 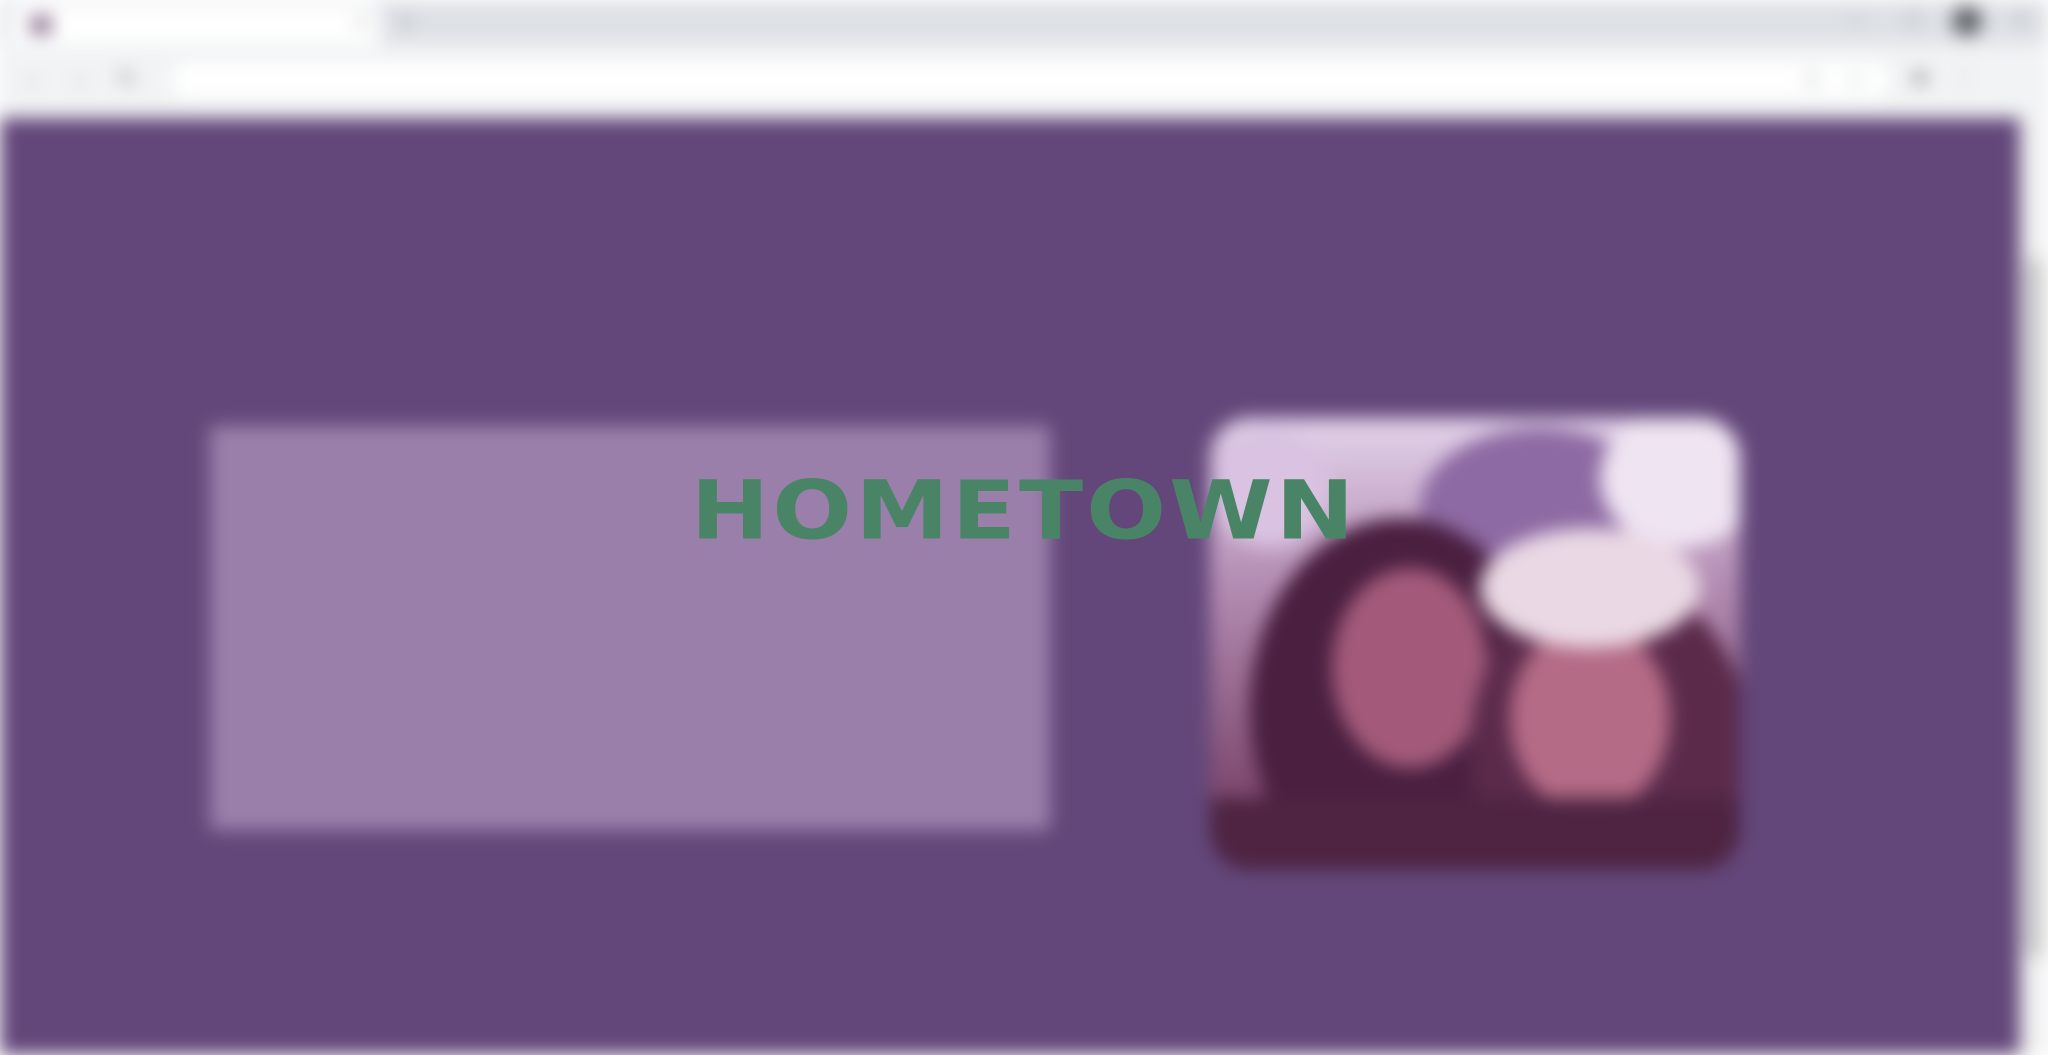 What do you see at coordinates (1024, 22) in the screenshot?
I see `browser-tab-strip: ✕ + — ☐ ✕` at bounding box center [1024, 22].